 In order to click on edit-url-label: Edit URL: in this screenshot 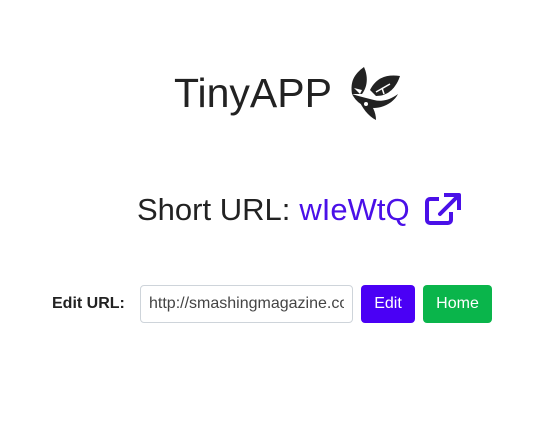, I will do `click(88, 303)`.